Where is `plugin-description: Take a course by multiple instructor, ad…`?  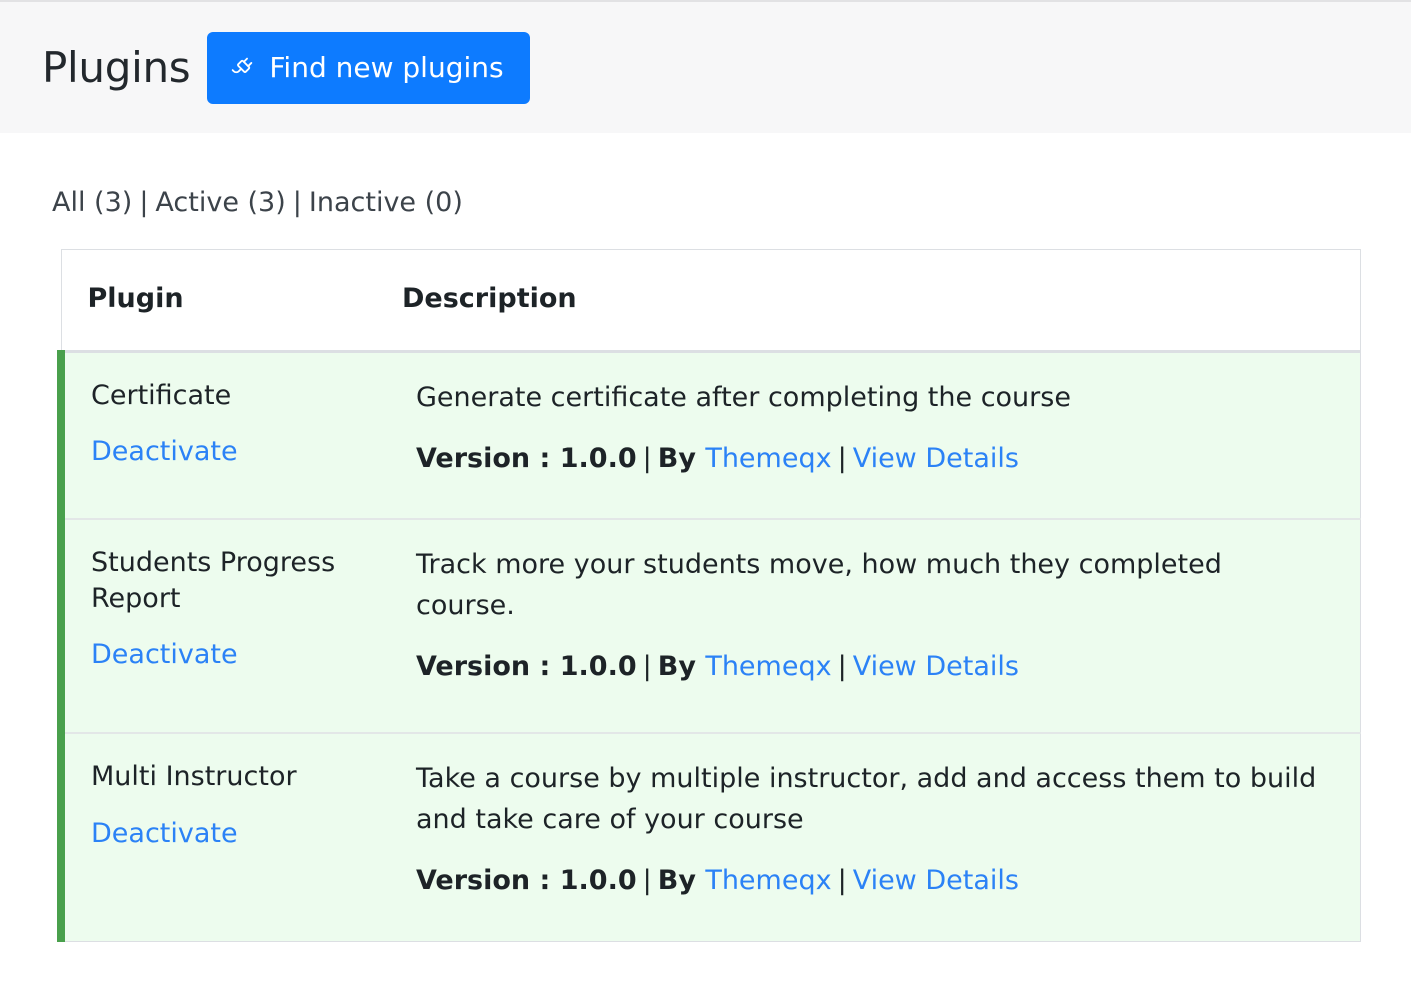
plugin-description: Take a course by multiple instructor, ad… is located at coordinates (866, 799).